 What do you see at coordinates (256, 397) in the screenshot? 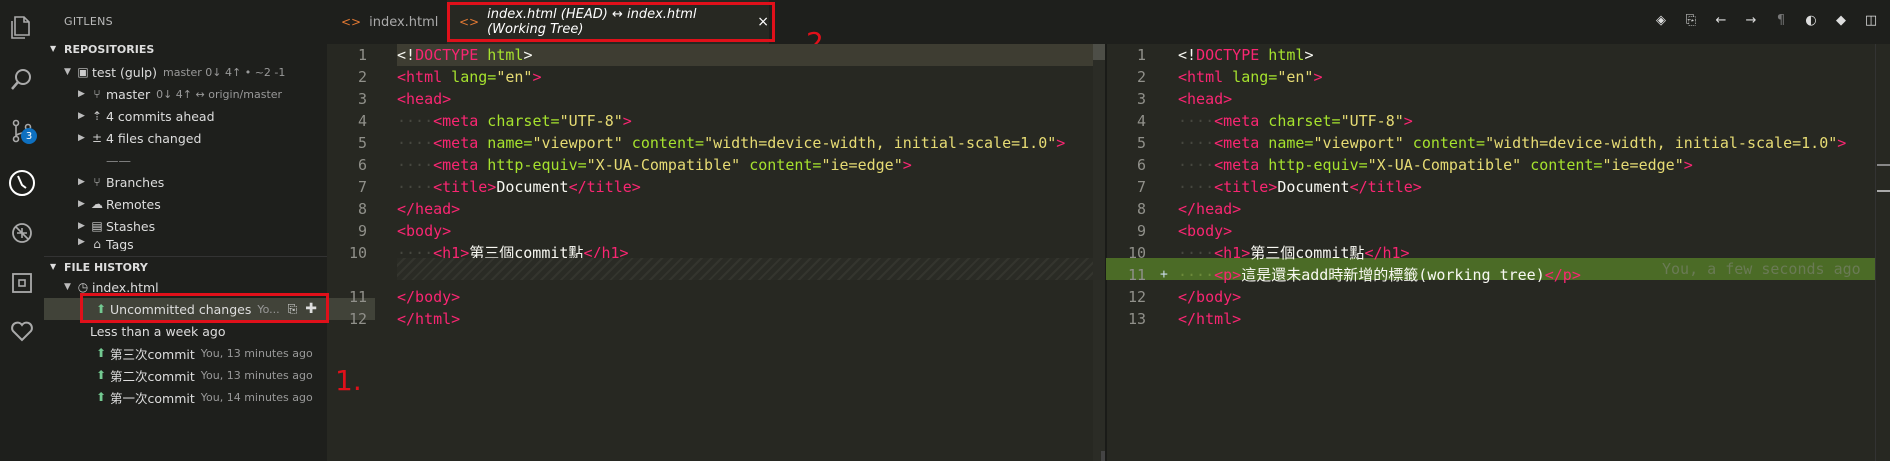
I see `commit-desc: You, 14 minutes ago` at bounding box center [256, 397].